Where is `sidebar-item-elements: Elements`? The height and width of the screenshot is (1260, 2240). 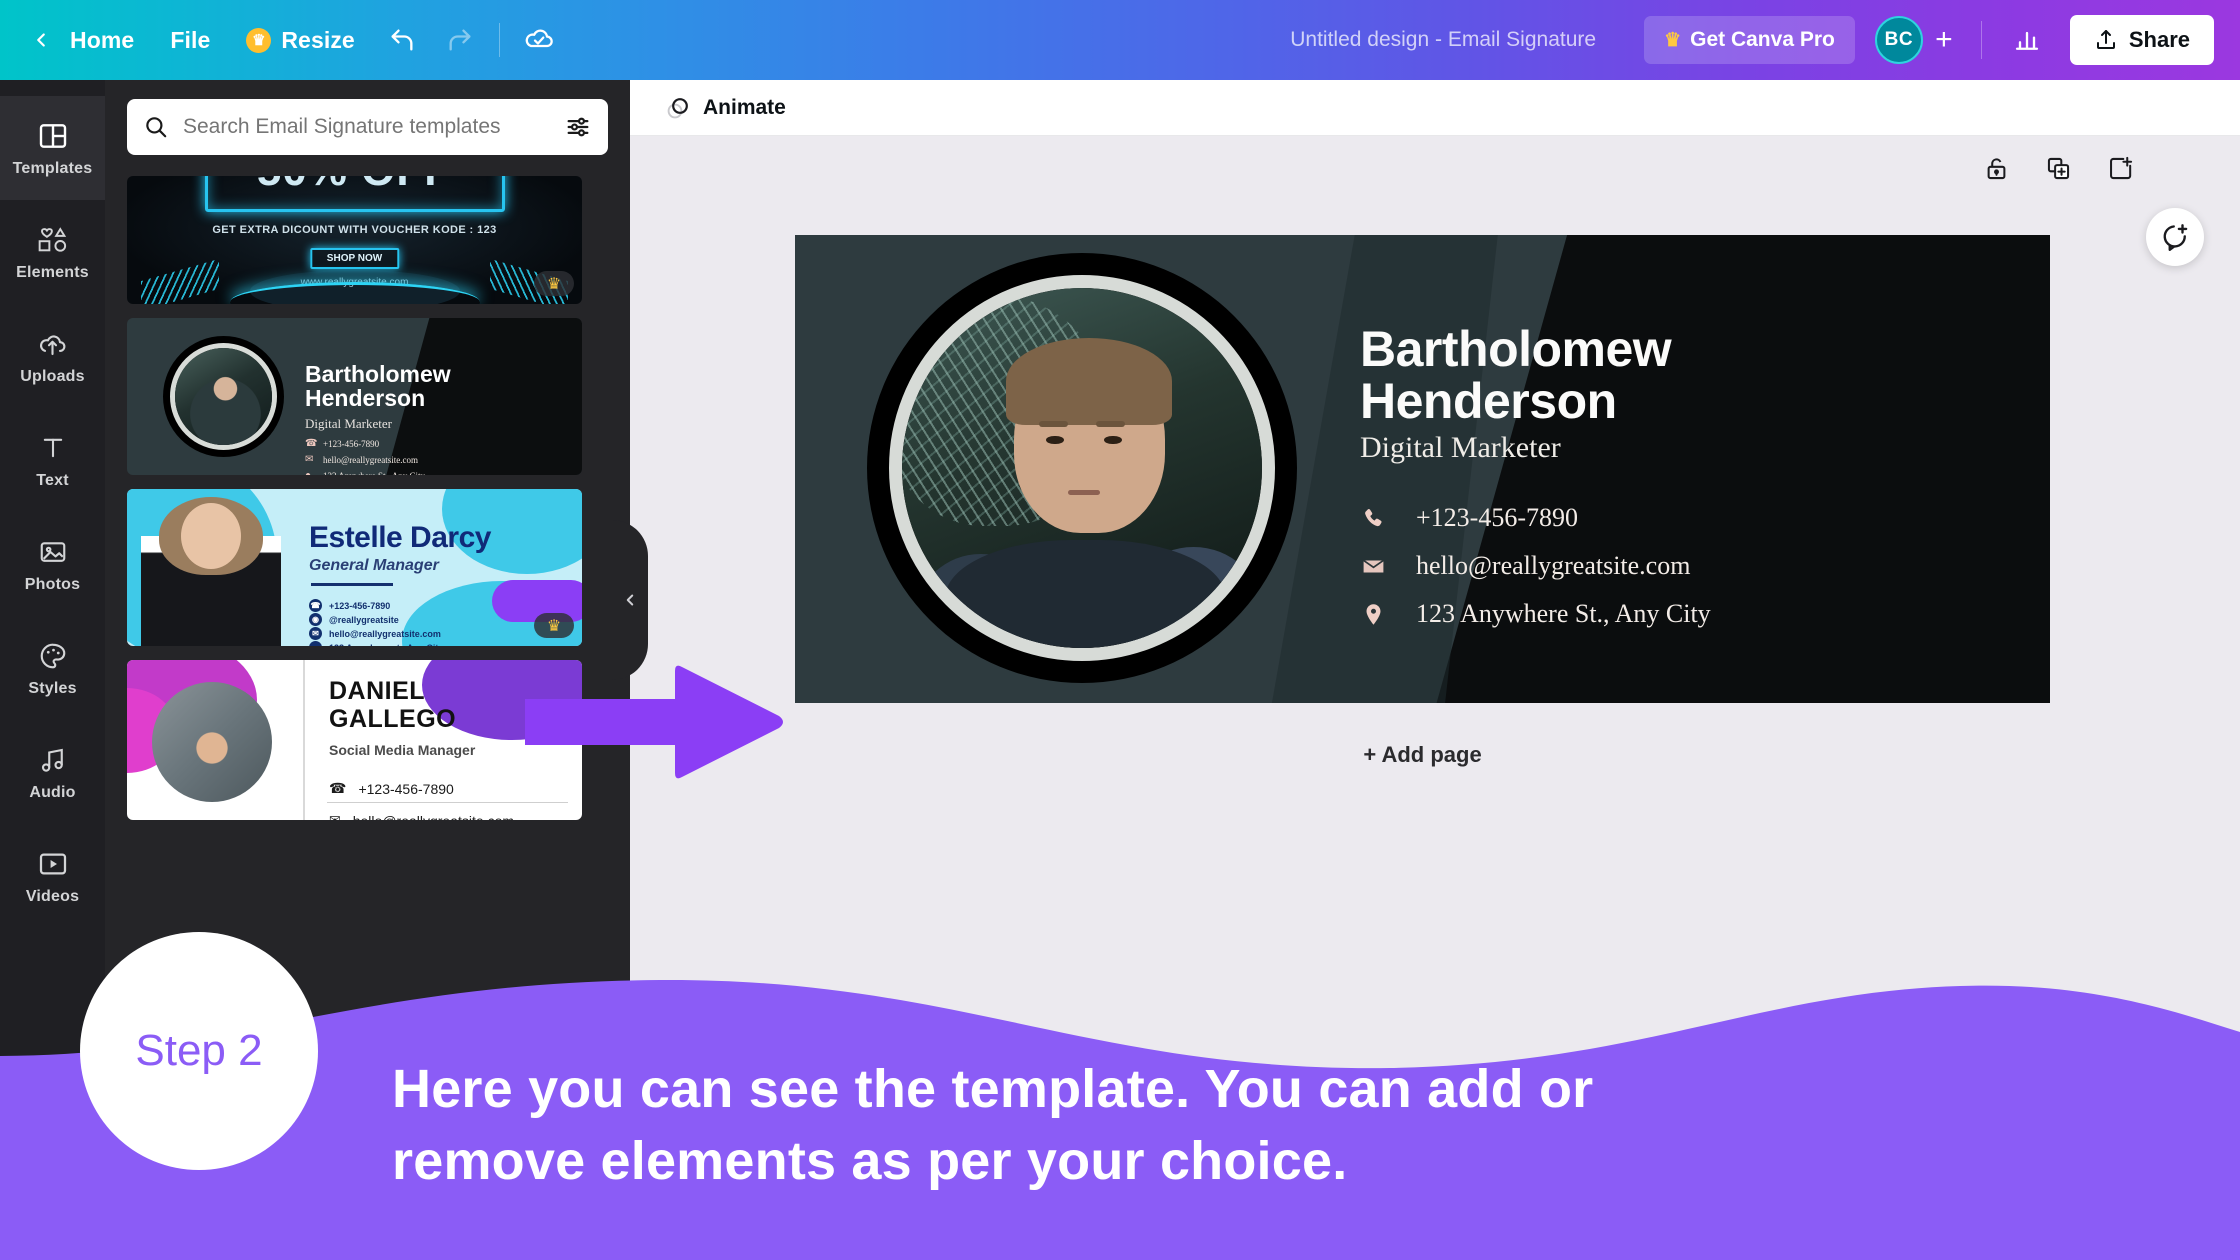
sidebar-item-elements: Elements is located at coordinates (52, 252).